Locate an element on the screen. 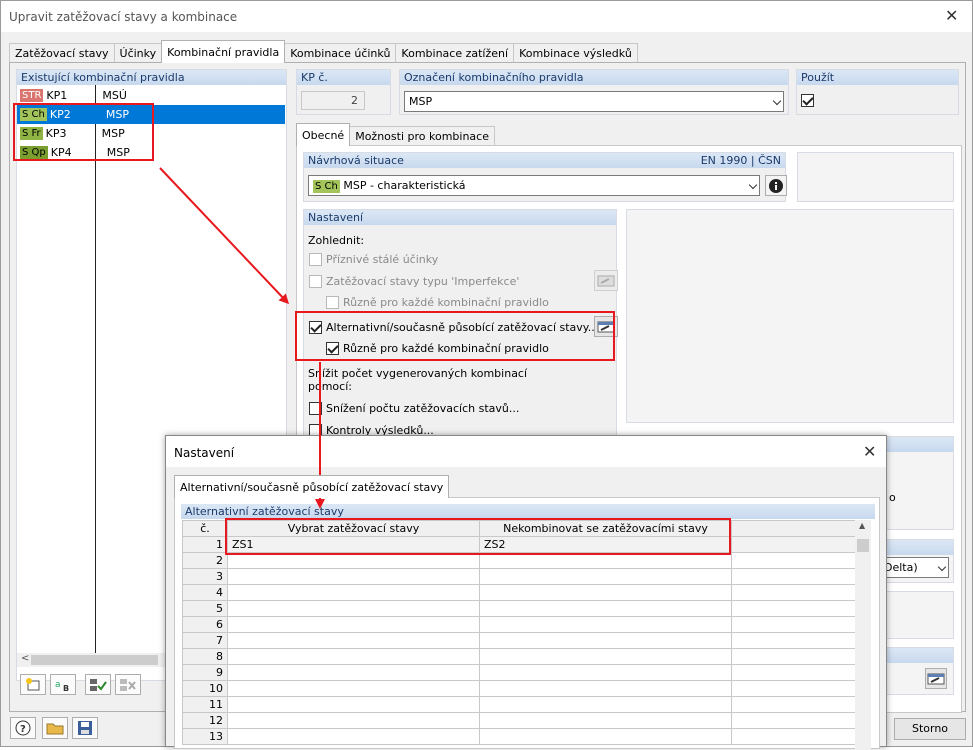 This screenshot has height=750, width=973. analysis-method-combo: -Delta) is located at coordinates (913, 567).